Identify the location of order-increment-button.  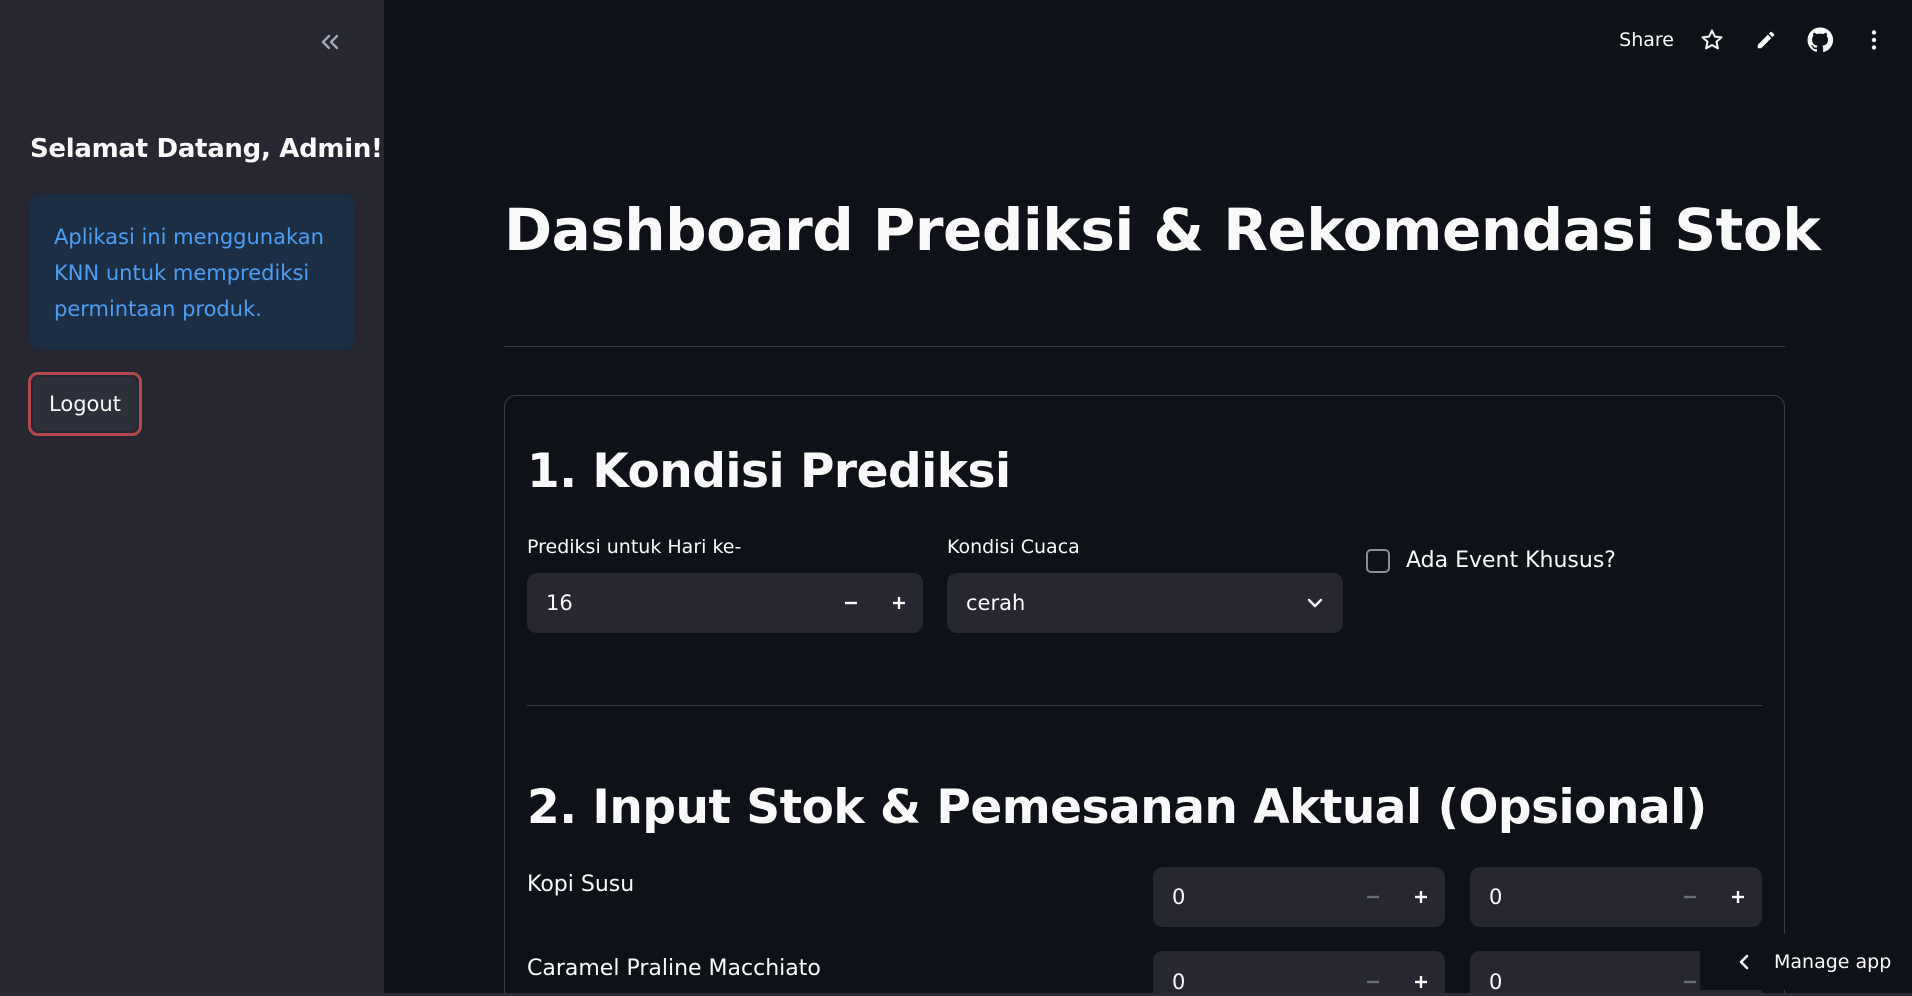
(1738, 897).